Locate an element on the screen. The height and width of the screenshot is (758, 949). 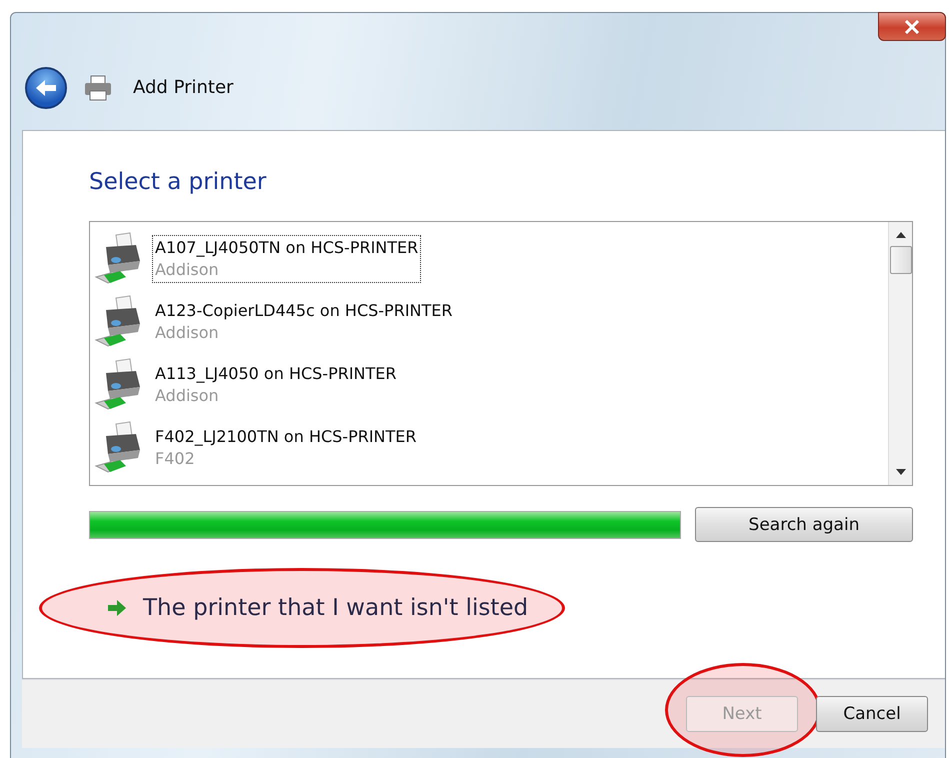
close-icon is located at coordinates (912, 27).